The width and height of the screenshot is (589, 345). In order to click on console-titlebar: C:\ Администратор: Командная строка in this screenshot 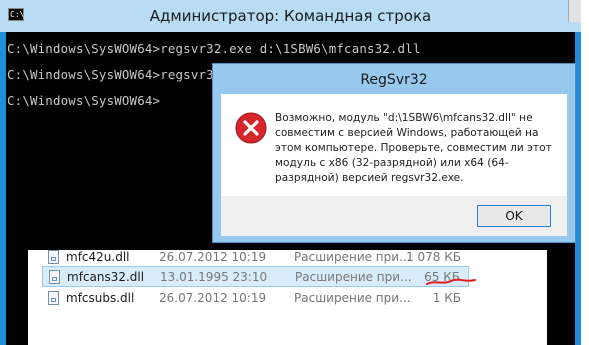, I will do `click(290, 16)`.